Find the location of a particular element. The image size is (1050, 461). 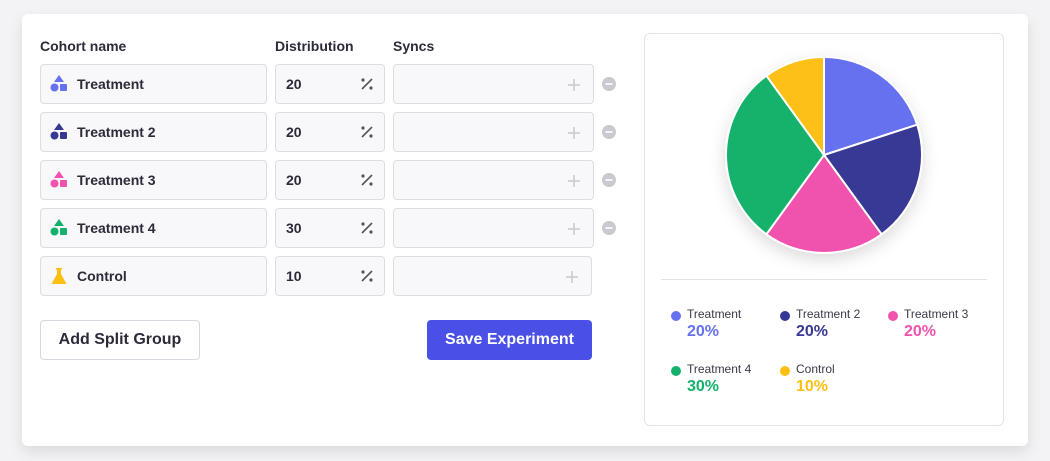

cohort-row-treatment-4: Treatment 4 30 is located at coordinates (330, 228).